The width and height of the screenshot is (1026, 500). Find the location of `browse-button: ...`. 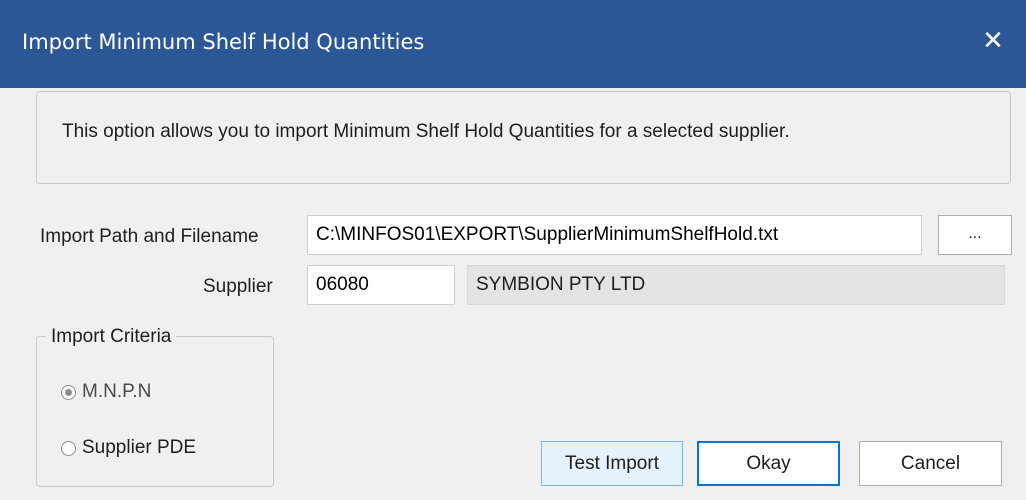

browse-button: ... is located at coordinates (975, 235).